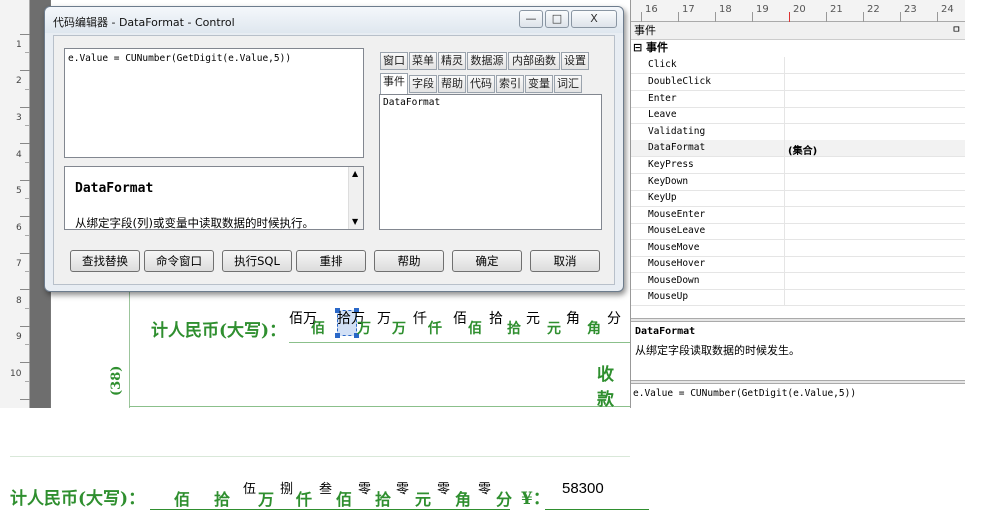 The image size is (987, 523). I want to click on minimize-button: —, so click(531, 19).